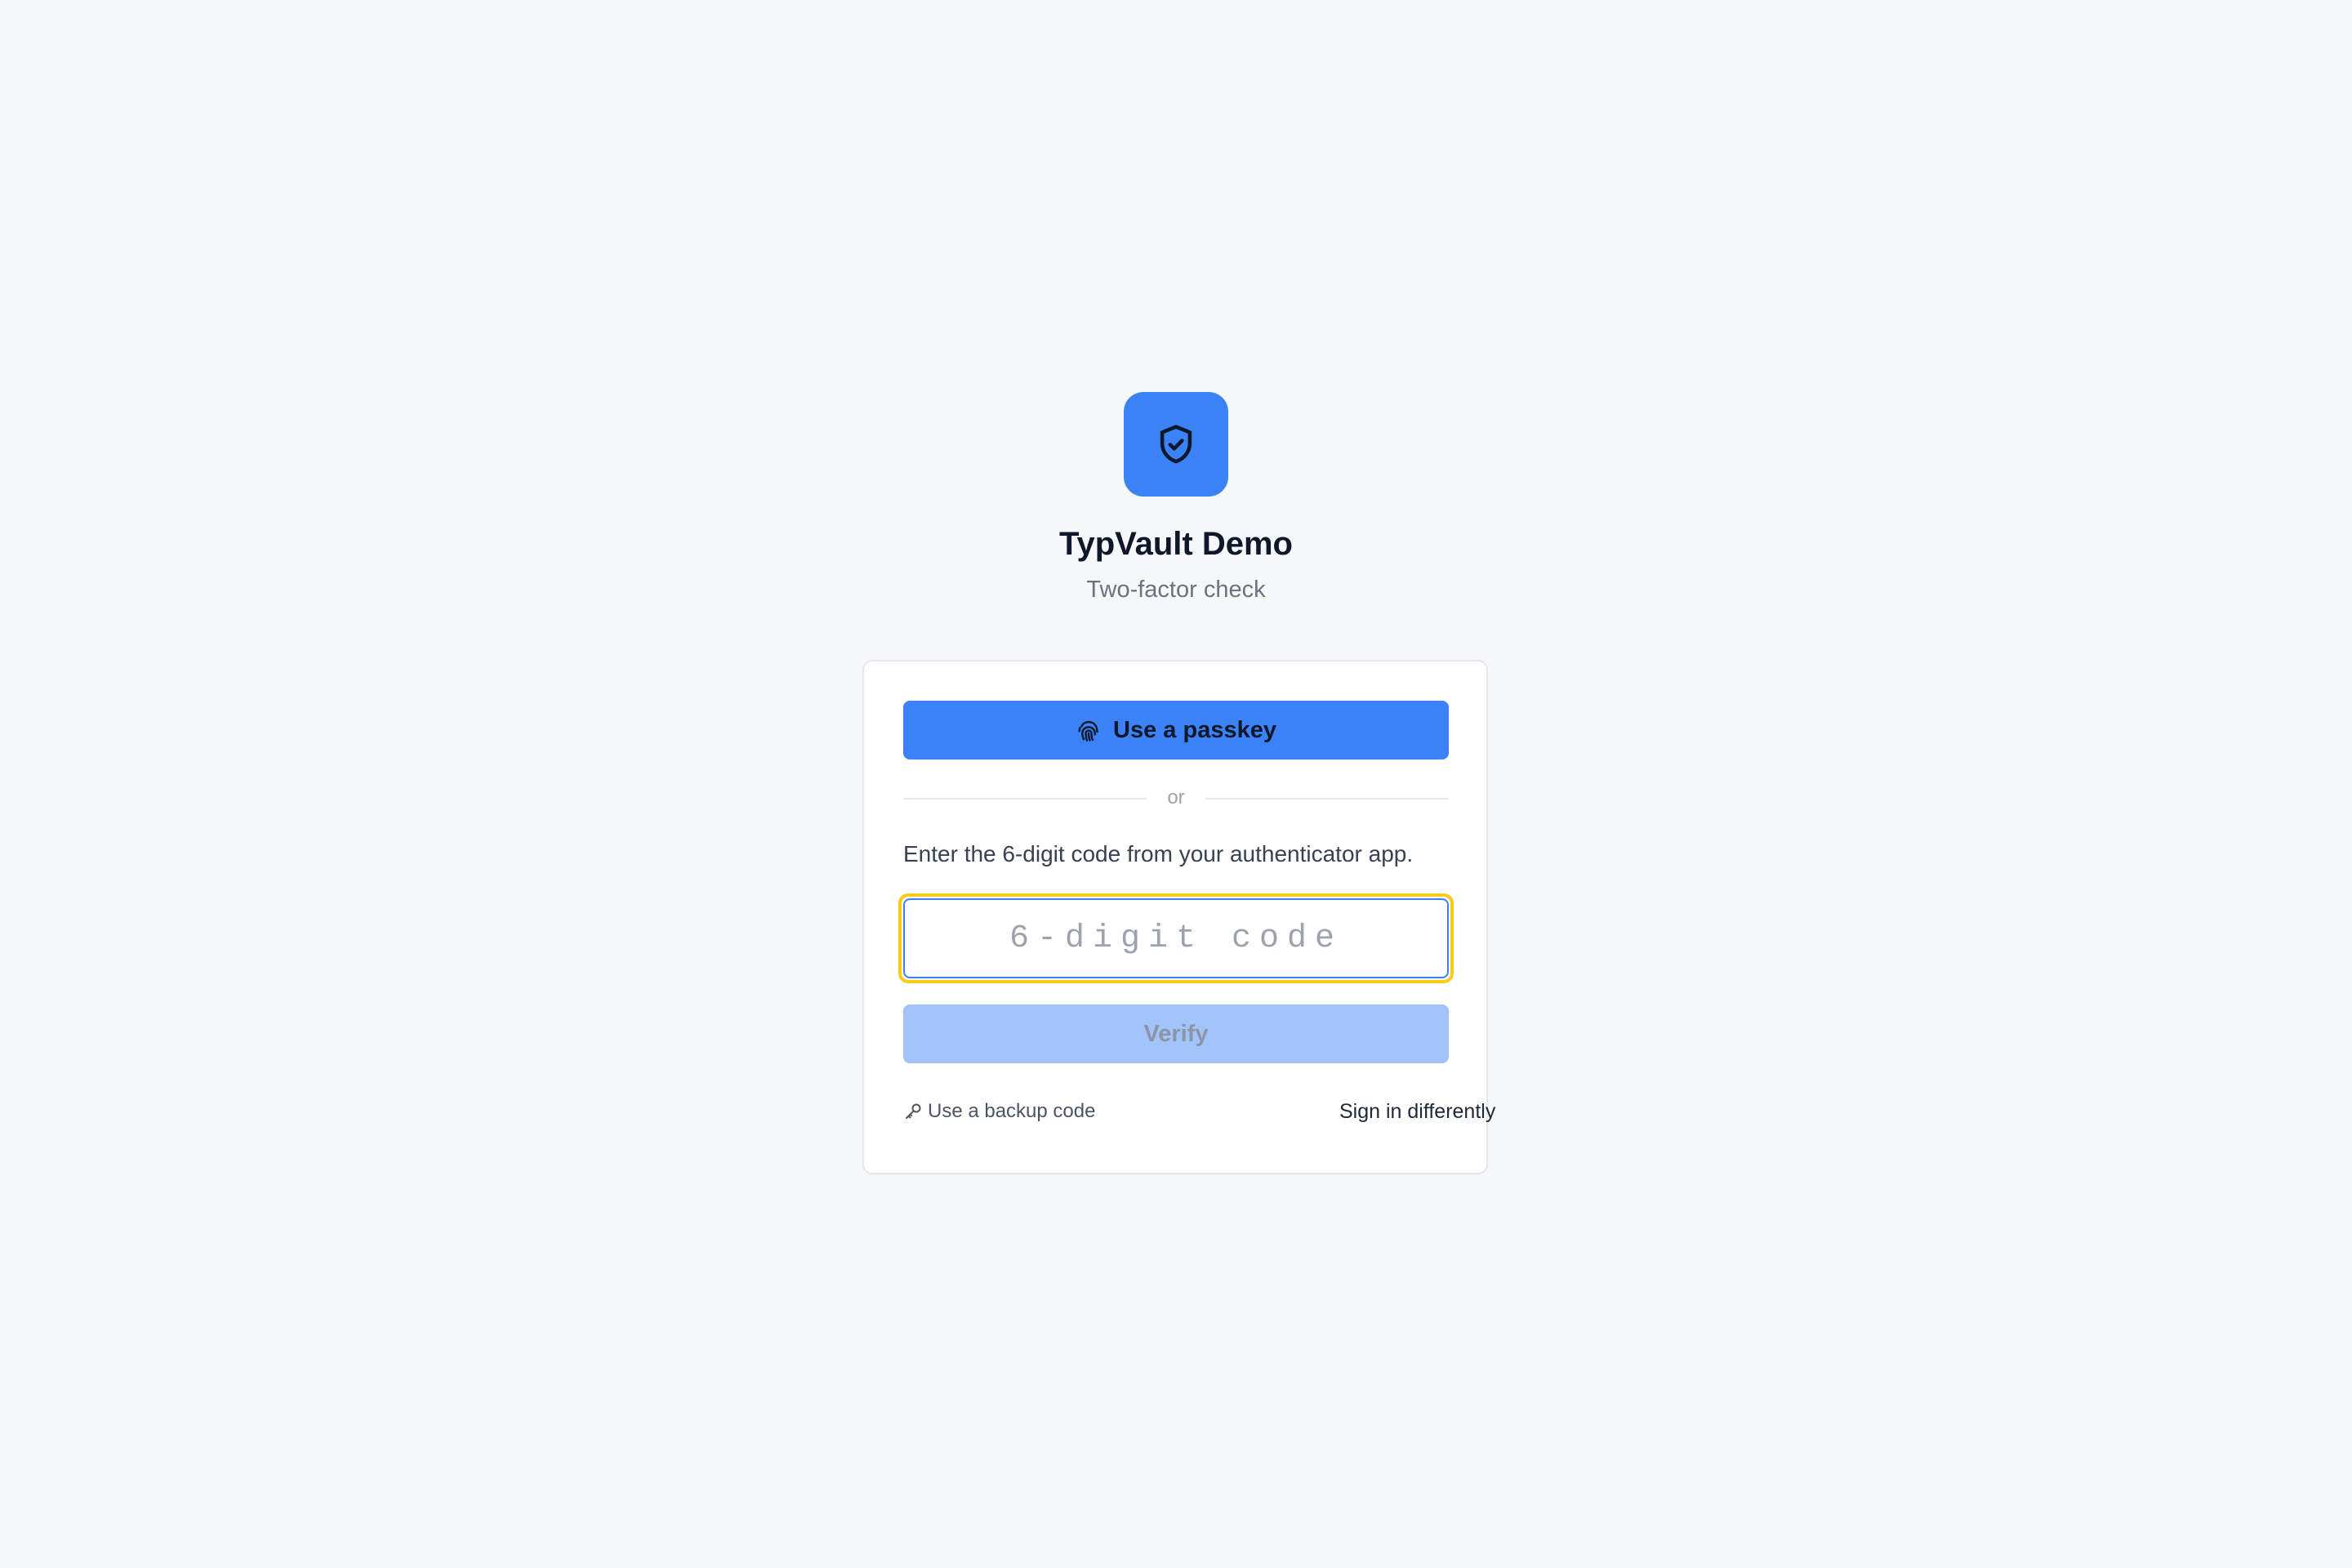 The width and height of the screenshot is (2352, 1568). What do you see at coordinates (1025, 799) in the screenshot?
I see `divider-line-left` at bounding box center [1025, 799].